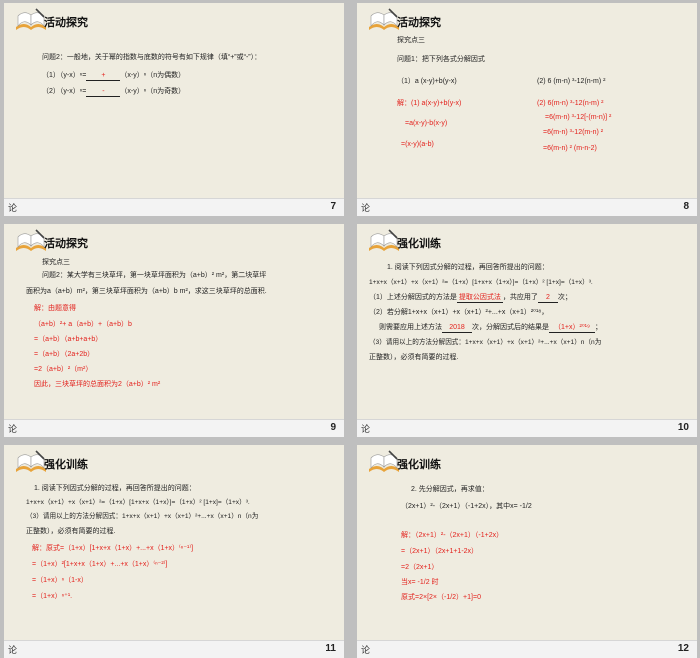 The width and height of the screenshot is (700, 658). Describe the element at coordinates (174, 649) in the screenshot. I see `slide-footer: 论 11` at that location.